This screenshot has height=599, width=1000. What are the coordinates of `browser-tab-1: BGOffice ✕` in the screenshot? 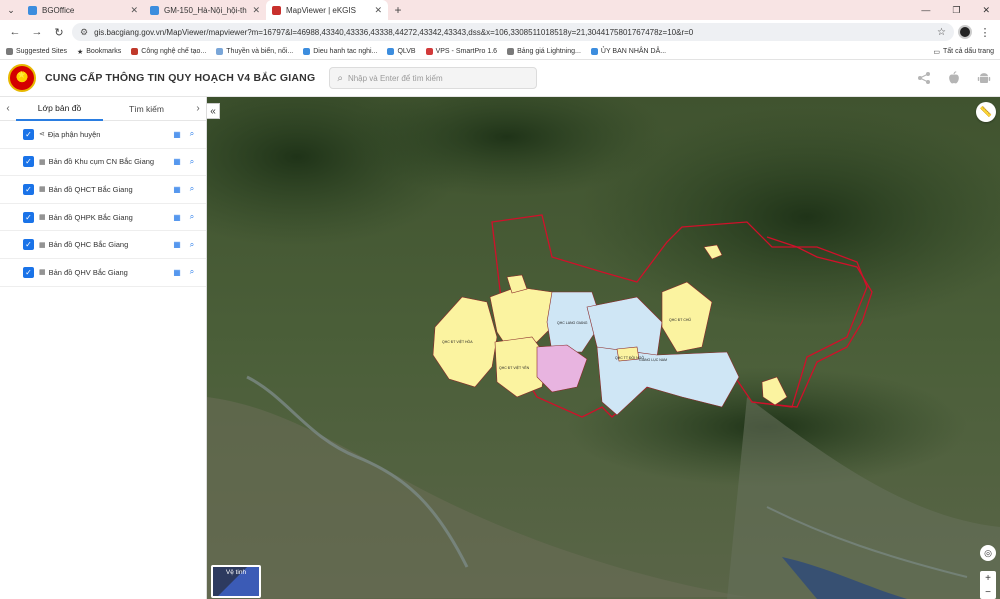 It's located at (83, 10).